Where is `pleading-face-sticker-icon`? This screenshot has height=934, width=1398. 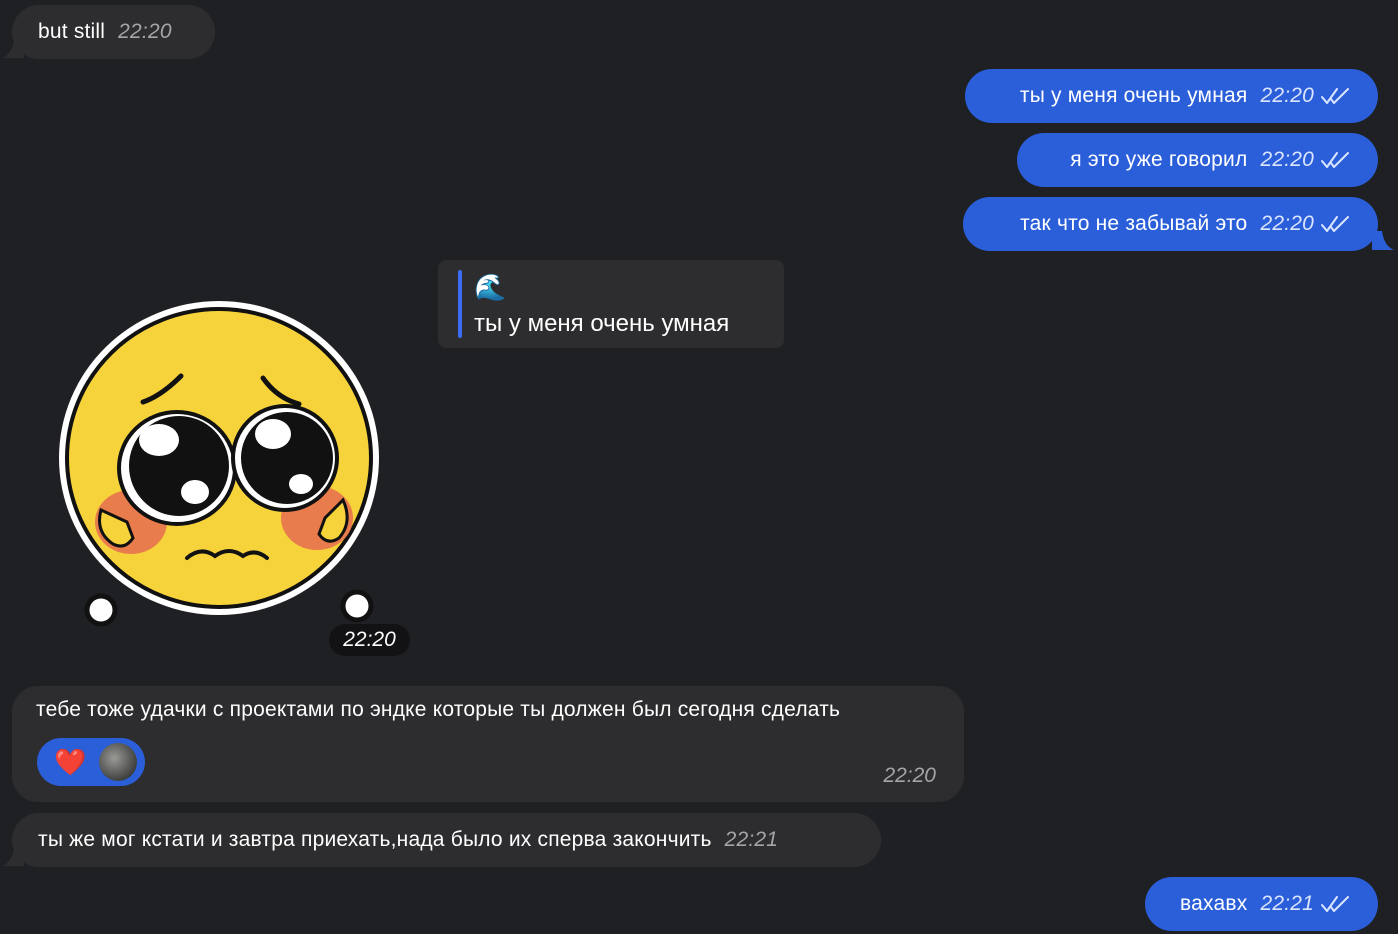
pleading-face-sticker-icon is located at coordinates (219, 464).